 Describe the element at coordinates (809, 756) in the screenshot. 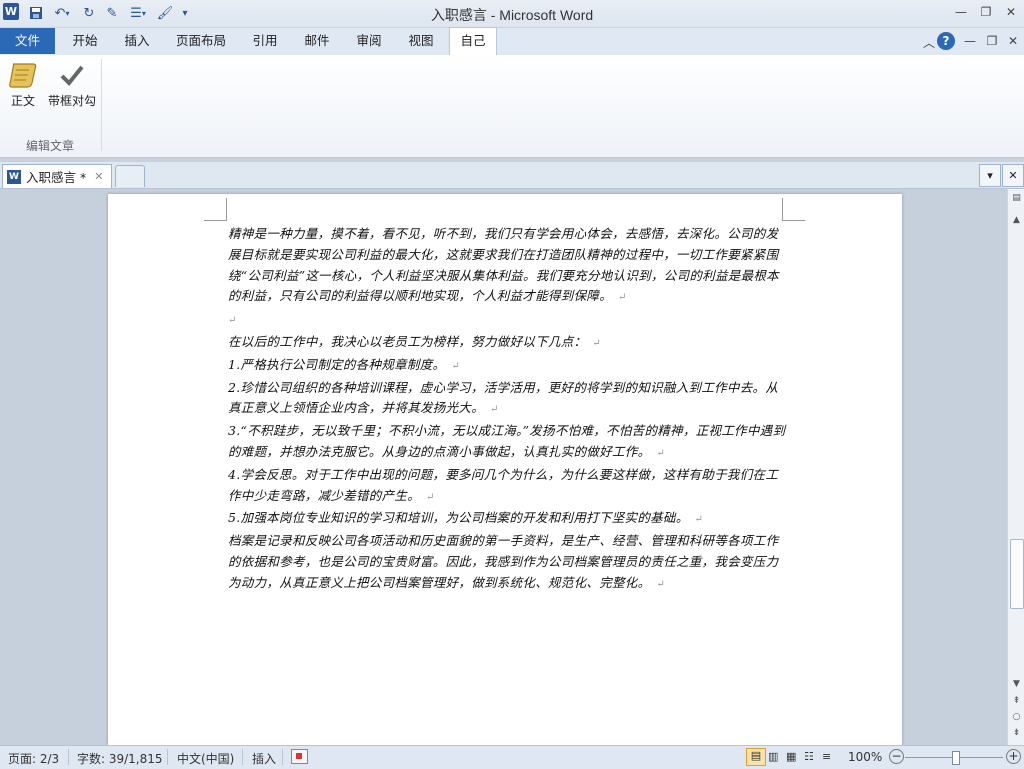

I see `outline-view-icon: ☷` at that location.